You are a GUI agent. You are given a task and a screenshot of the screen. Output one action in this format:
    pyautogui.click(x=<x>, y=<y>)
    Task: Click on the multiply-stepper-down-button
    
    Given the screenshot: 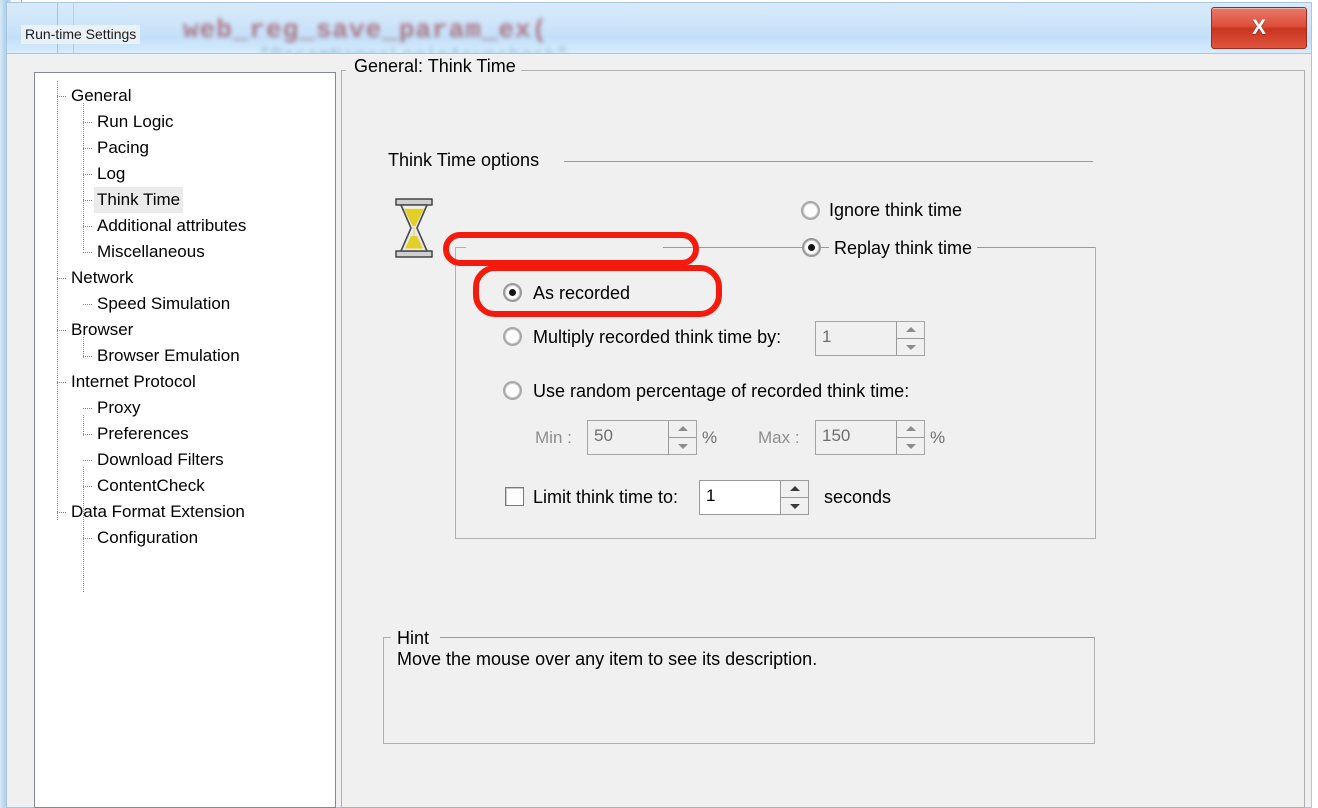 What is the action you would take?
    pyautogui.click(x=910, y=346)
    